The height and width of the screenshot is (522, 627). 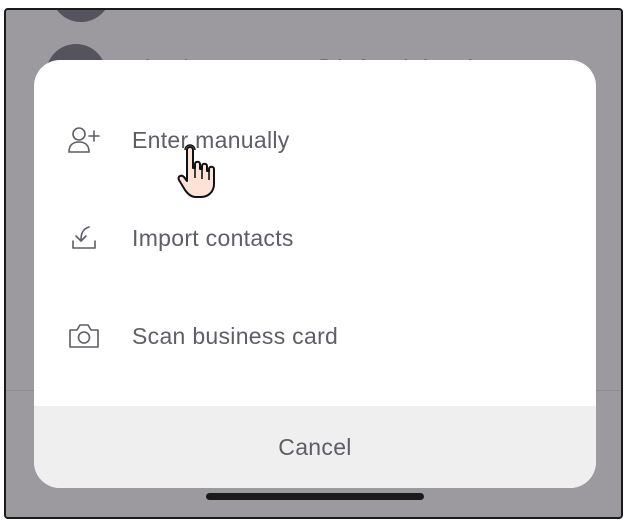 I want to click on scan-business-card-option: Scan business card, so click(x=315, y=336).